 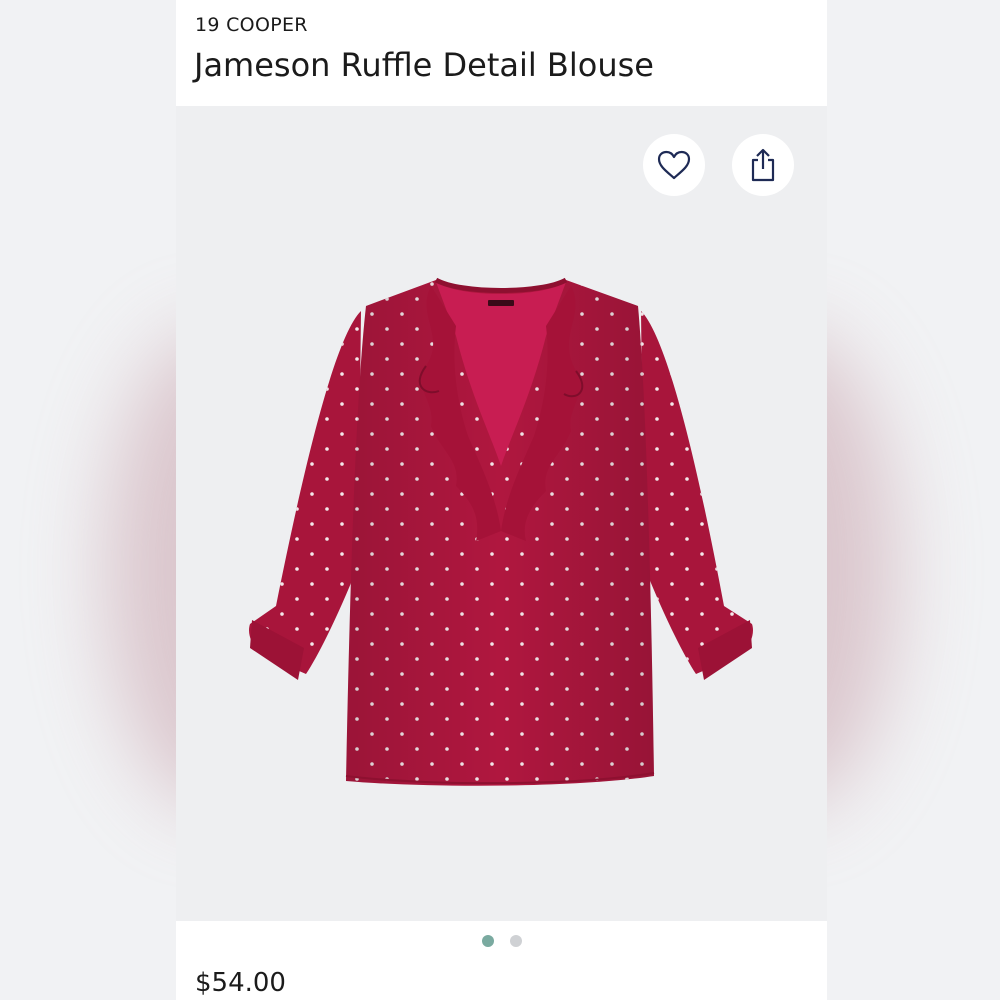 I want to click on product-header: 19 COOPER Jameson Ruffle Detail Blouse, so click(x=501, y=53).